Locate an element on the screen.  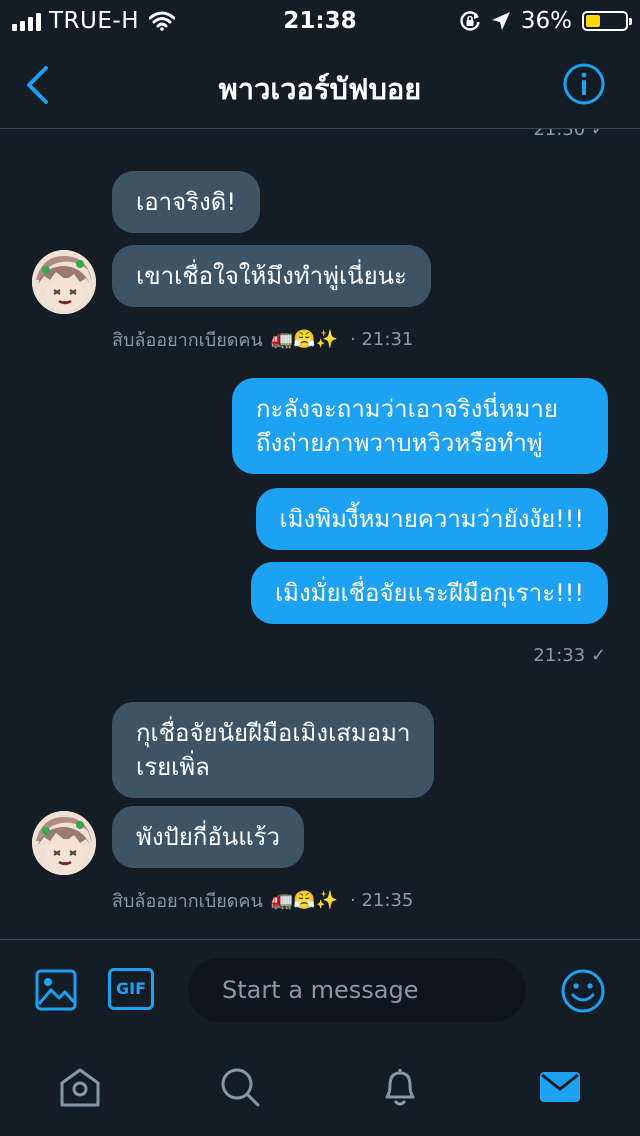
image-icon is located at coordinates (56, 990).